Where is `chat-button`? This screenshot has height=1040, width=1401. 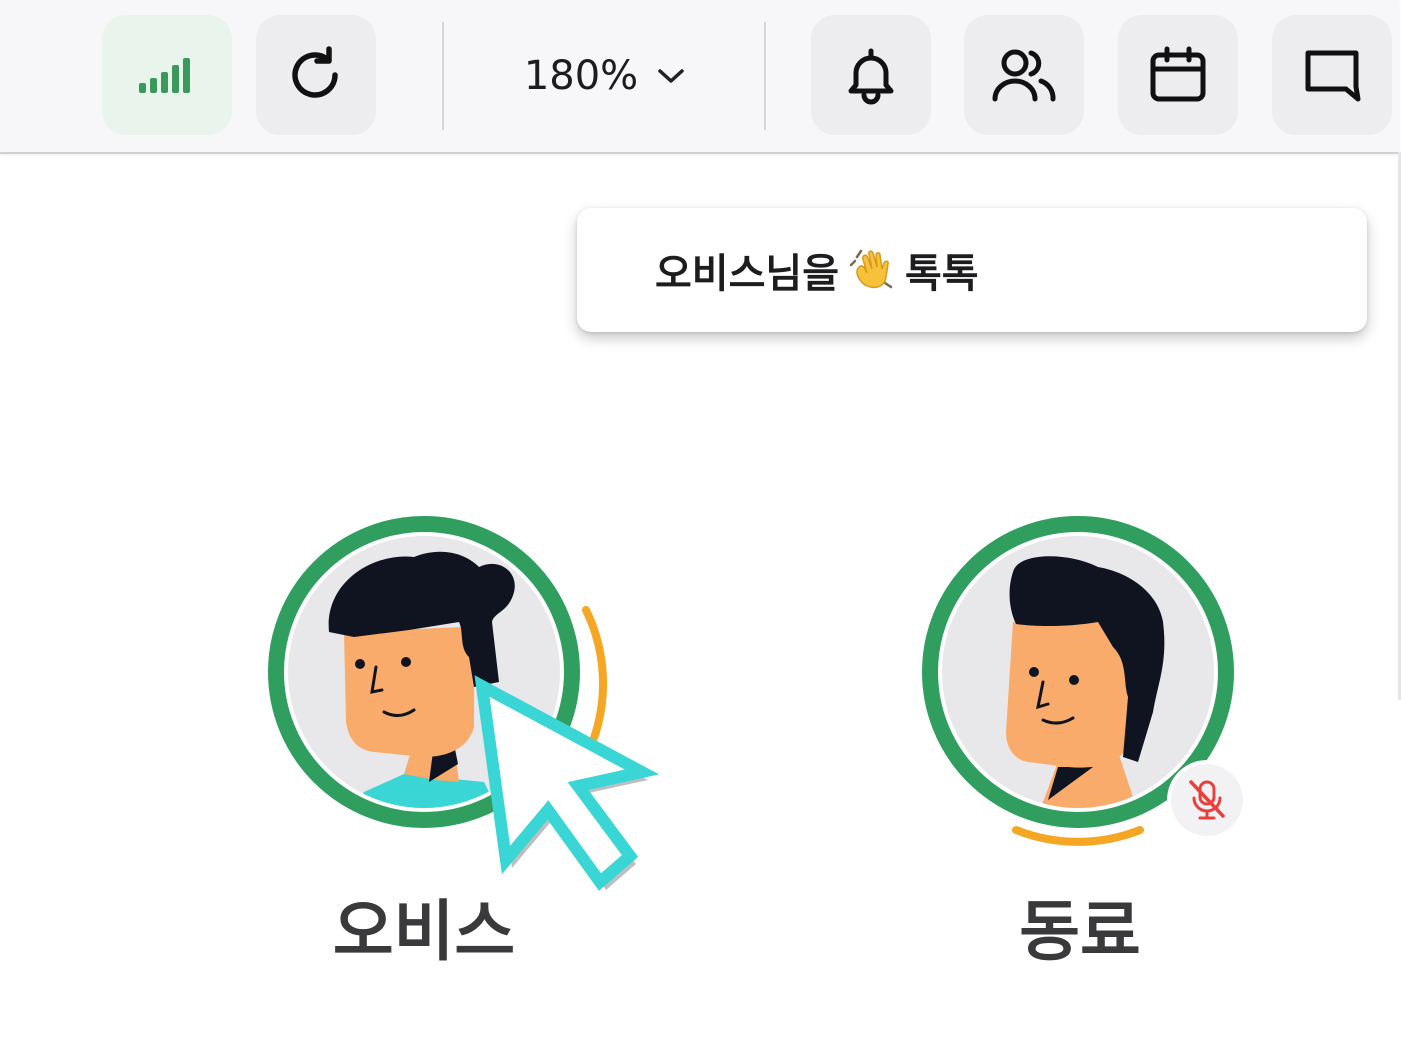
chat-button is located at coordinates (1332, 75).